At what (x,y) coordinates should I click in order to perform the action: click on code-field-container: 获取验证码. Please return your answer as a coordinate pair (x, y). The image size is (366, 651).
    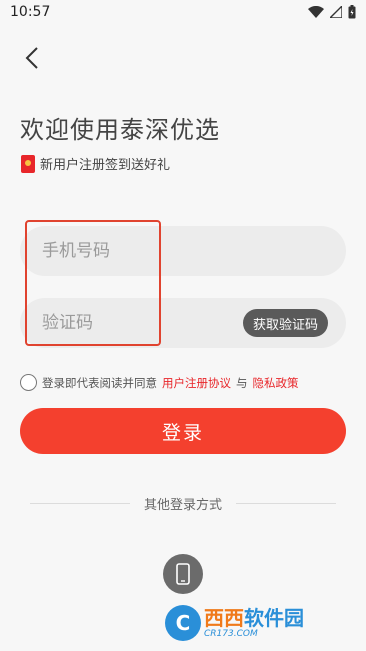
    Looking at the image, I should click on (183, 323).